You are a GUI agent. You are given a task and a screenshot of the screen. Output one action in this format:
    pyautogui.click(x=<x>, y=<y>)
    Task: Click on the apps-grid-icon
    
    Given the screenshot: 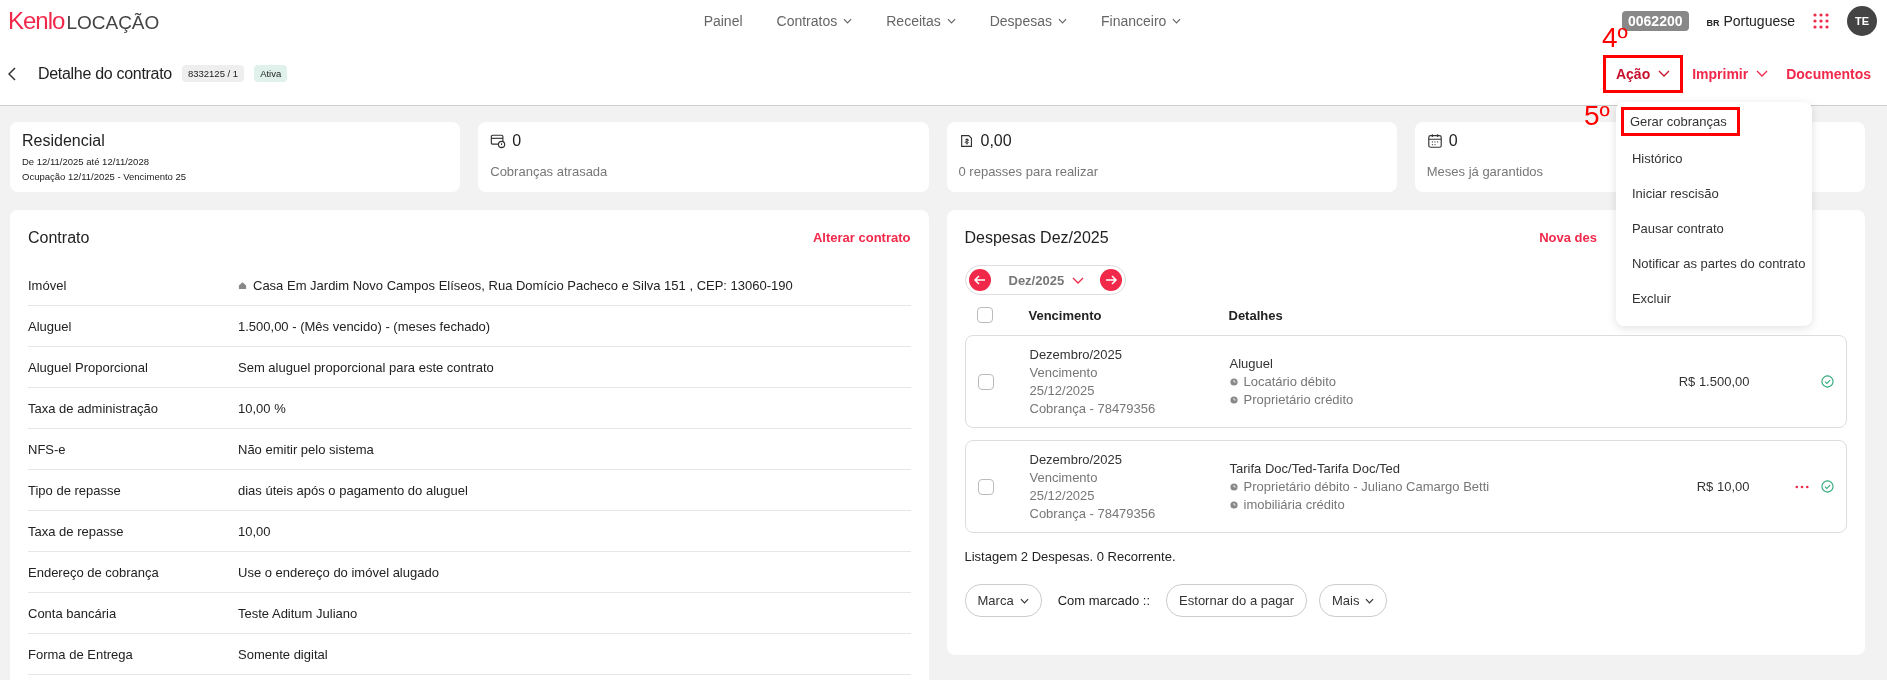 What is the action you would take?
    pyautogui.click(x=1821, y=21)
    